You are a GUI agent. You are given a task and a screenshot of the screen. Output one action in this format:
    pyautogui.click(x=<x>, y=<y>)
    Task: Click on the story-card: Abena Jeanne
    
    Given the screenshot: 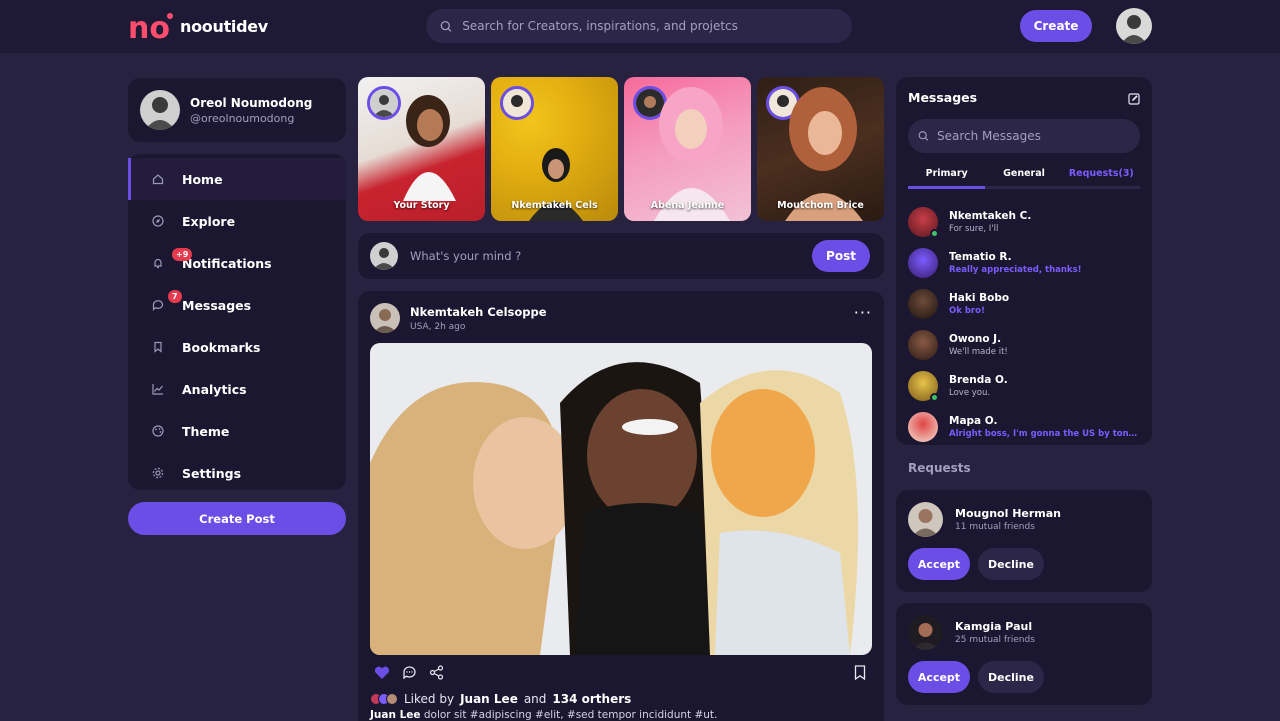 What is the action you would take?
    pyautogui.click(x=687, y=149)
    